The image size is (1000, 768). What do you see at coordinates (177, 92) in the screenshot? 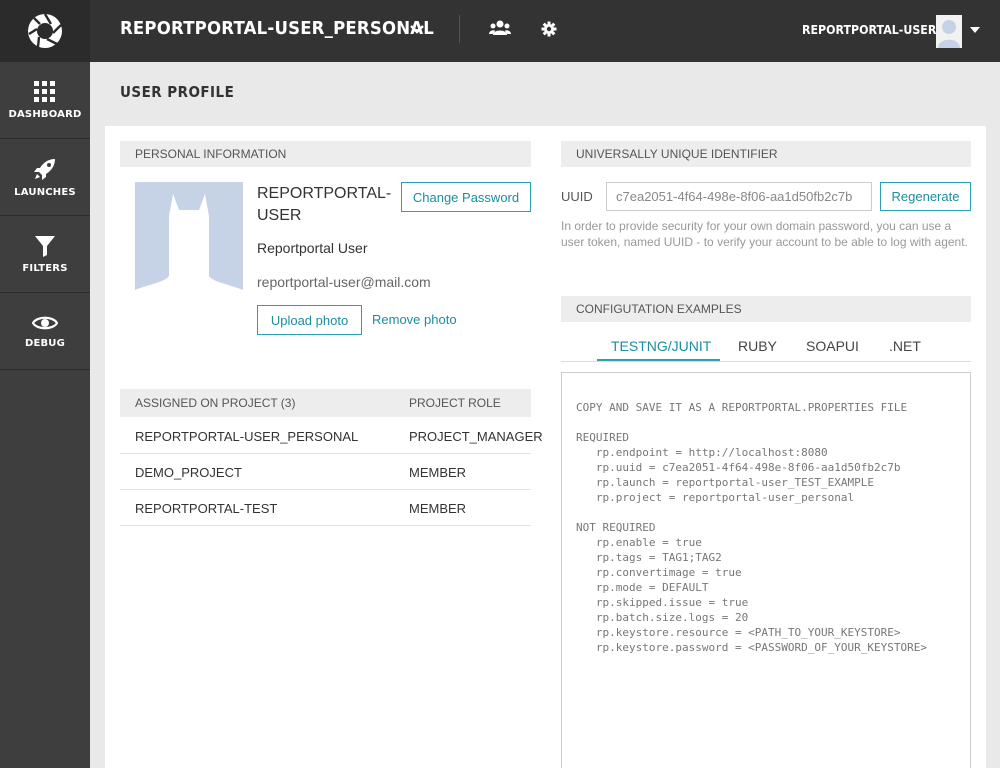
I see `page-title: USER PROFILE` at bounding box center [177, 92].